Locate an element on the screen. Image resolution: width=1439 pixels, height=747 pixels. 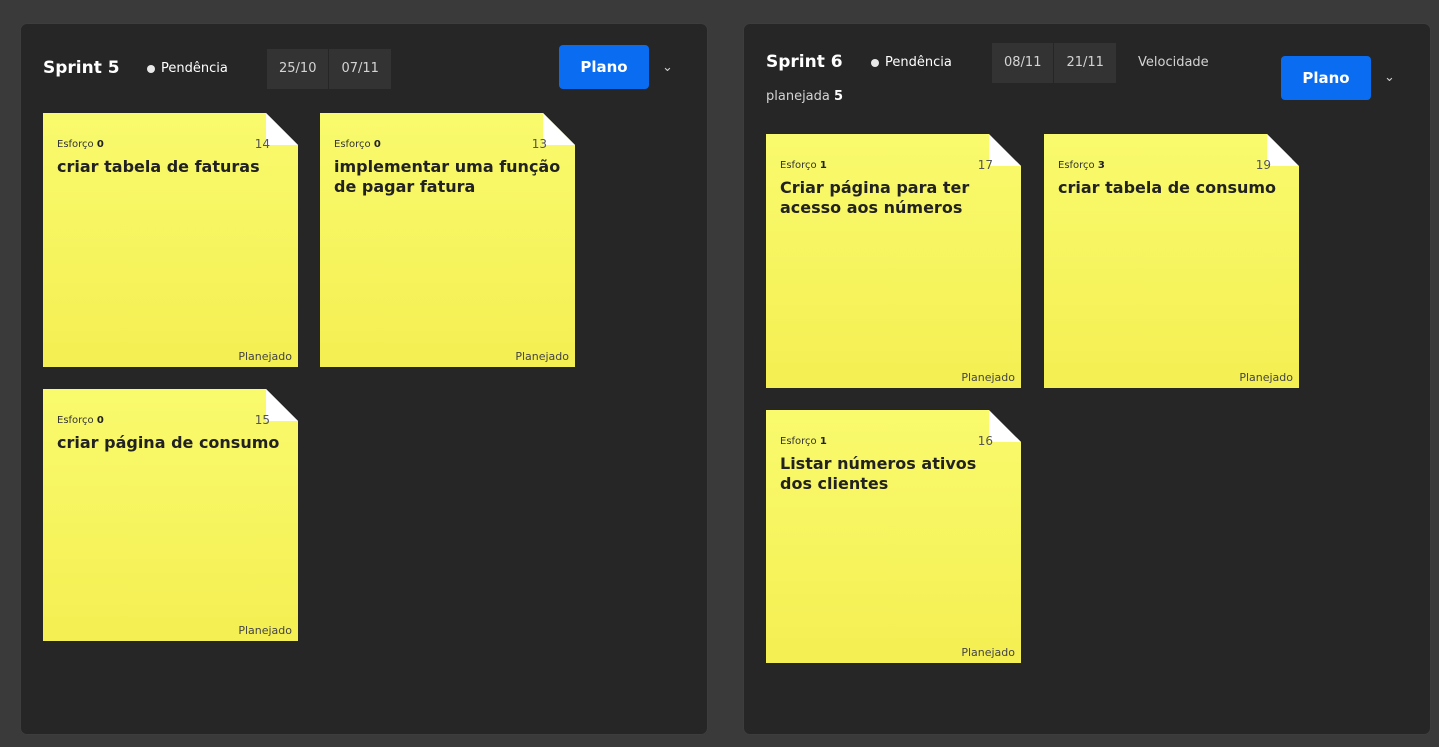
sprint-dates: 25/10 07/11 is located at coordinates (329, 69).